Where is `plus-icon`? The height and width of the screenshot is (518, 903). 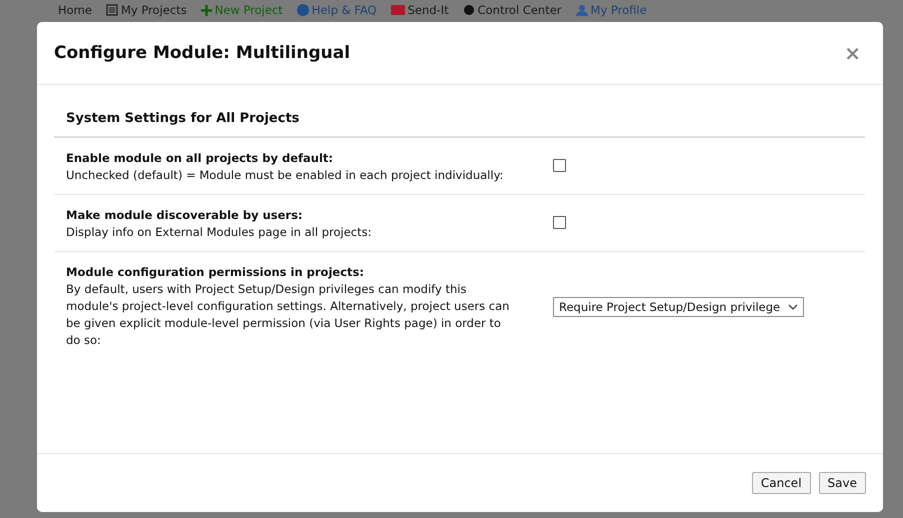
plus-icon is located at coordinates (206, 10).